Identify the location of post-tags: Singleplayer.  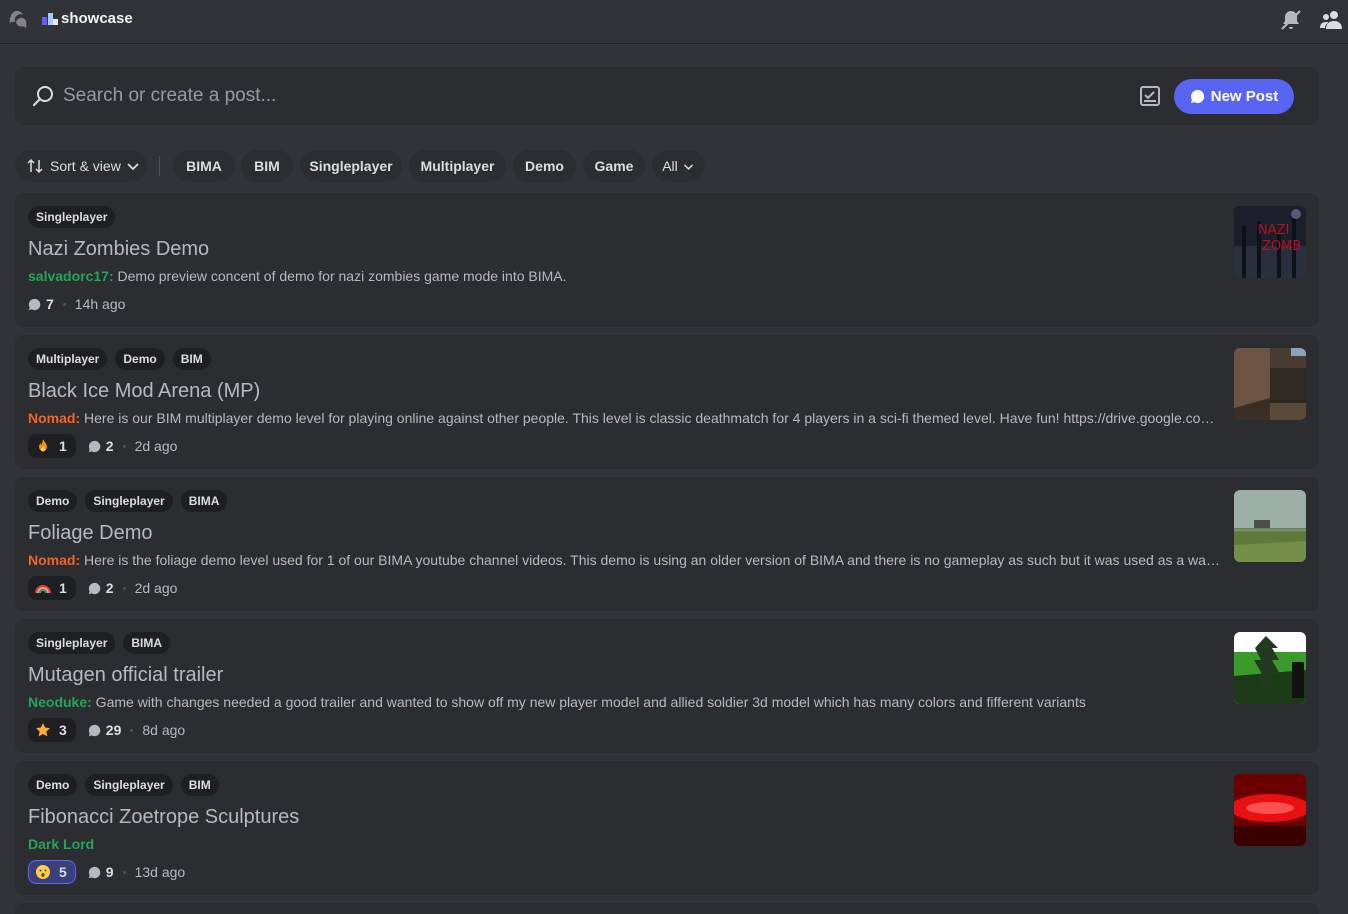
(72, 217).